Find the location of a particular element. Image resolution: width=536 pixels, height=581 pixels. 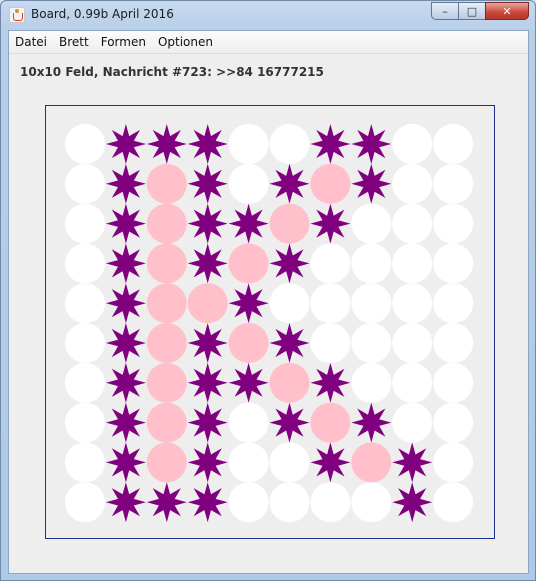

menu-brett: Brett is located at coordinates (74, 42).